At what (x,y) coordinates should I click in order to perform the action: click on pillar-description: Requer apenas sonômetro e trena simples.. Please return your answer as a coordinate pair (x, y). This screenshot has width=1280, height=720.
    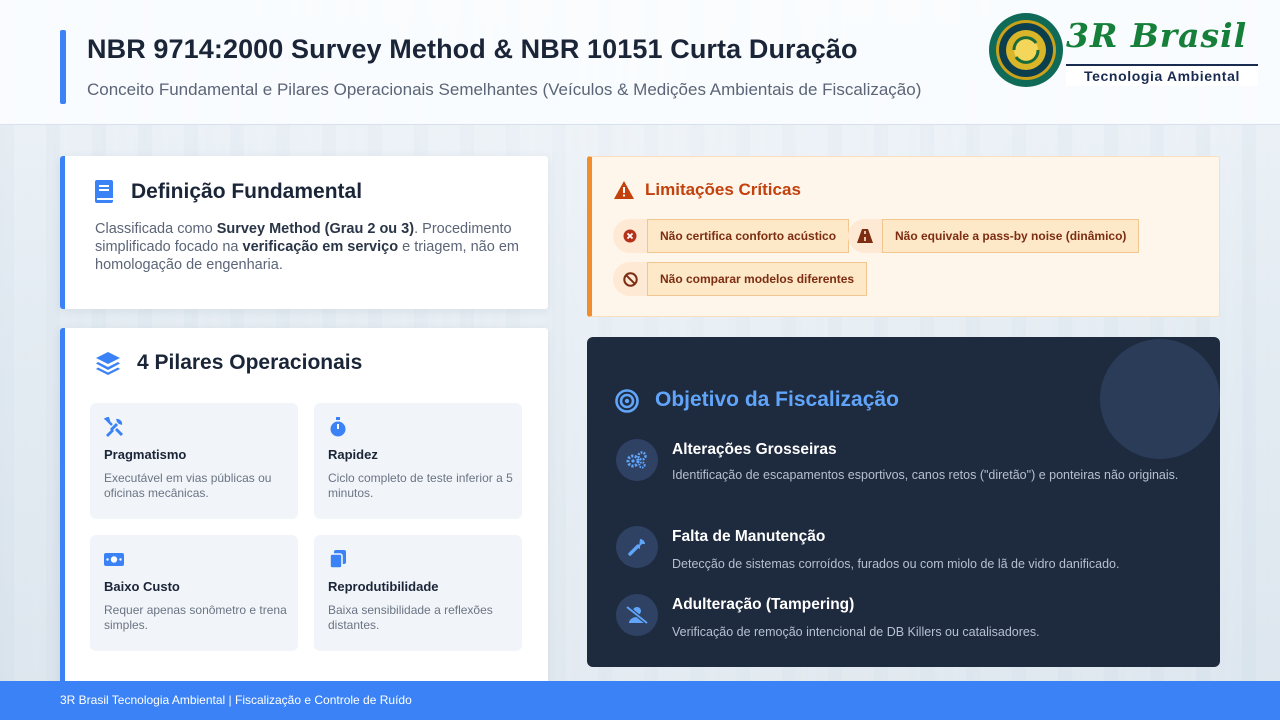
    Looking at the image, I should click on (195, 617).